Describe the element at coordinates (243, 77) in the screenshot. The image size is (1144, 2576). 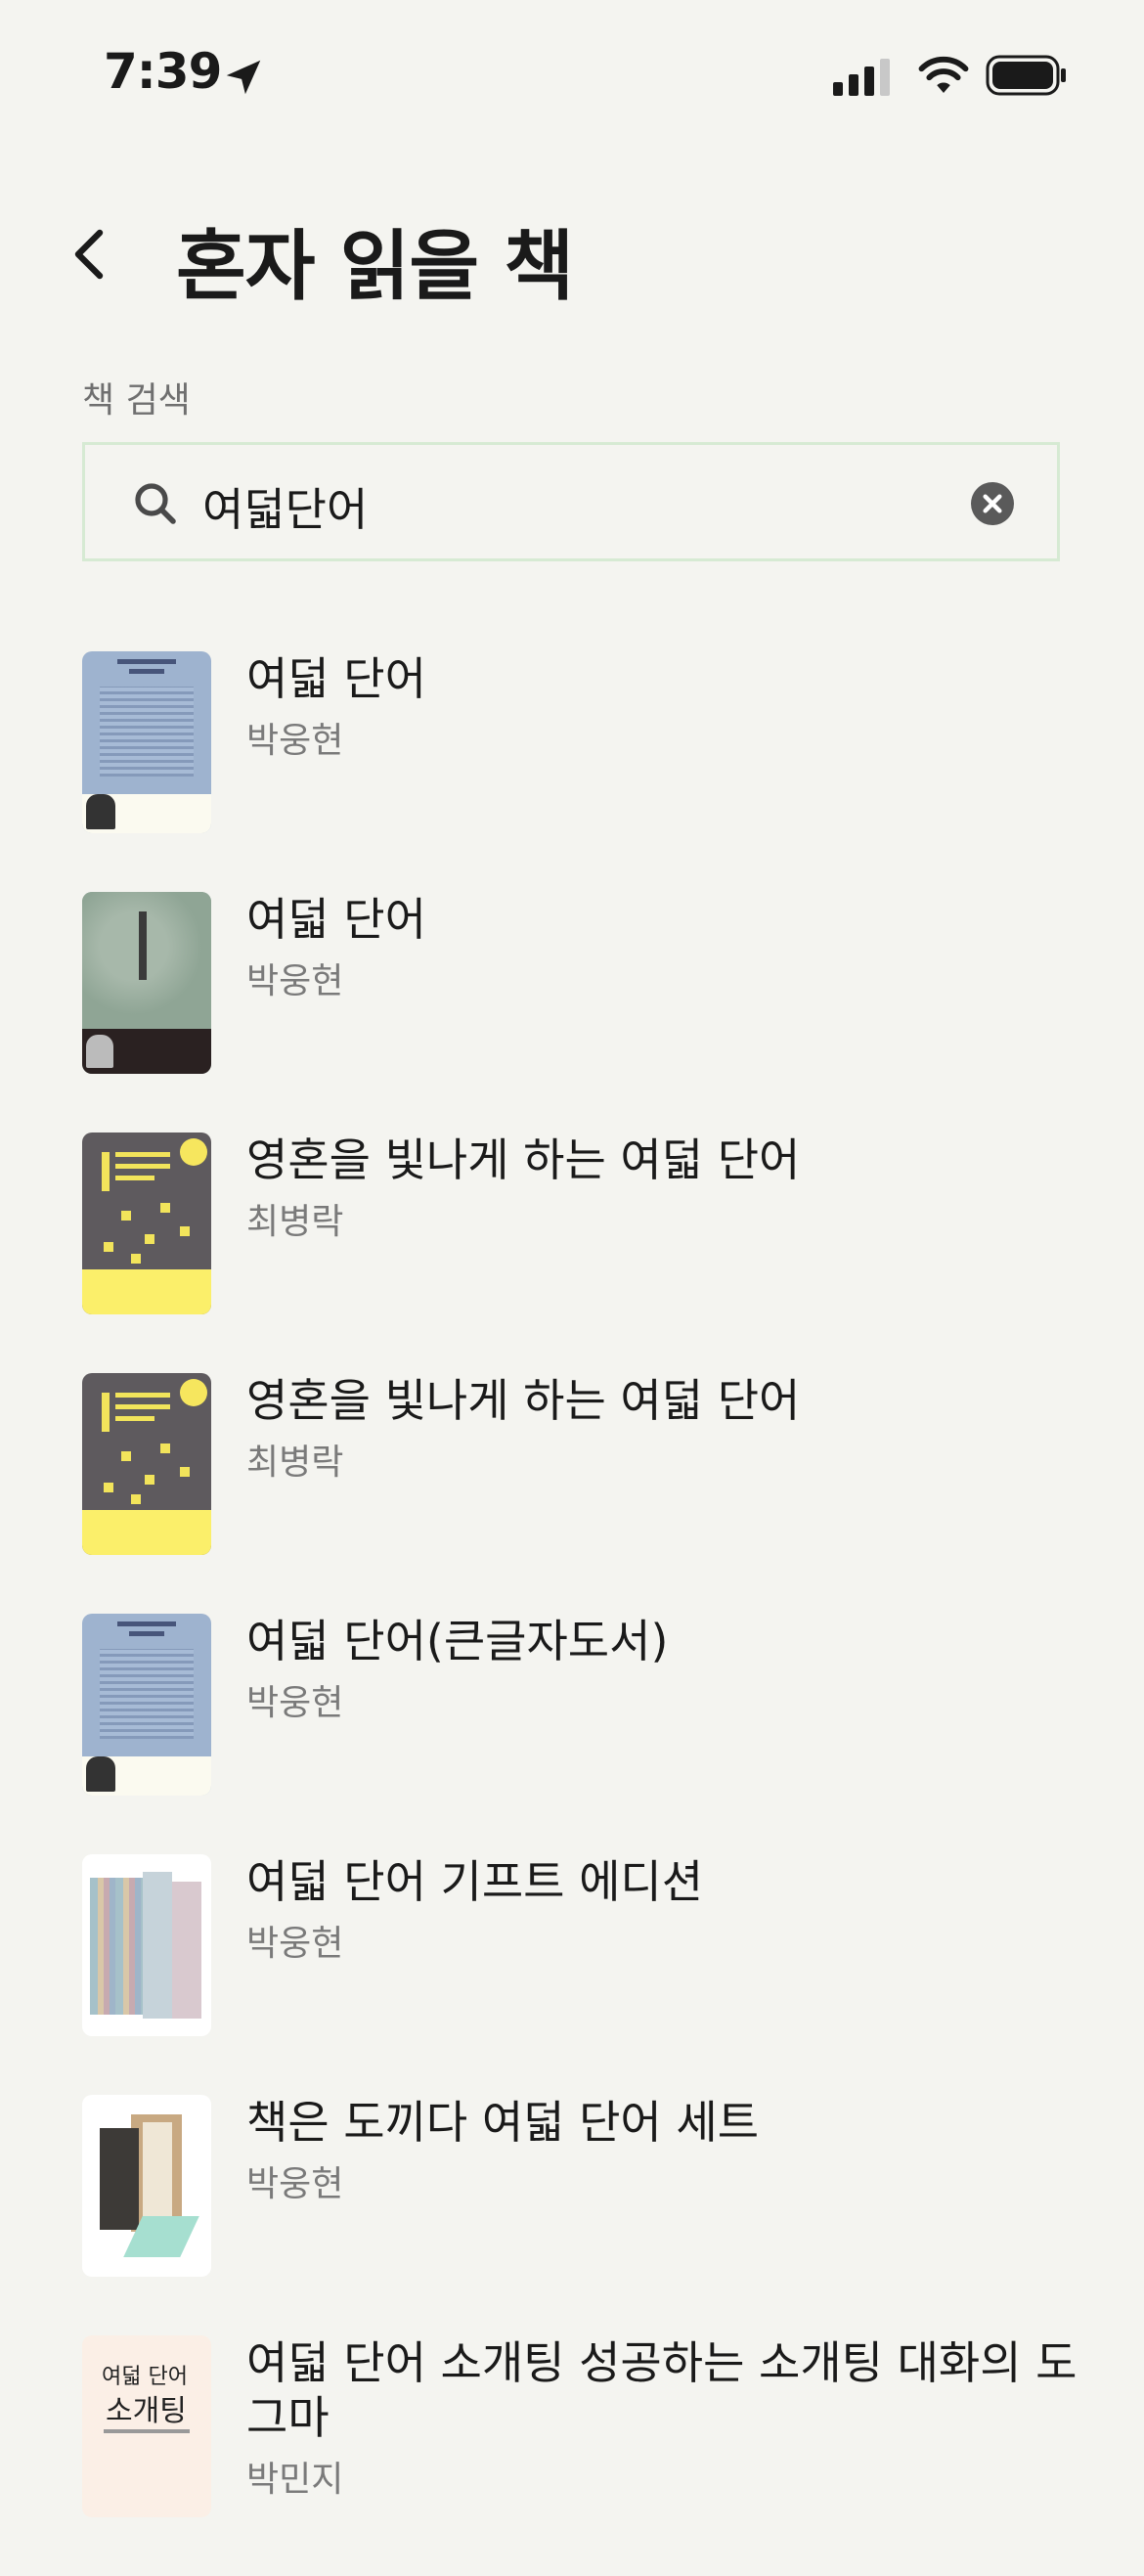
I see `location-arrow-icon` at that location.